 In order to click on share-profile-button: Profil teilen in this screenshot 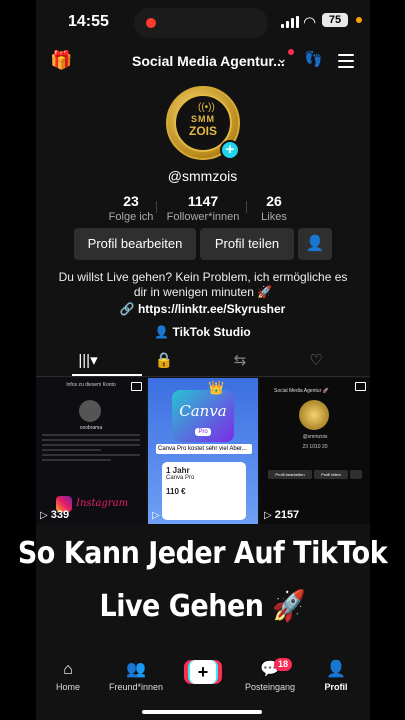, I will do `click(247, 244)`.